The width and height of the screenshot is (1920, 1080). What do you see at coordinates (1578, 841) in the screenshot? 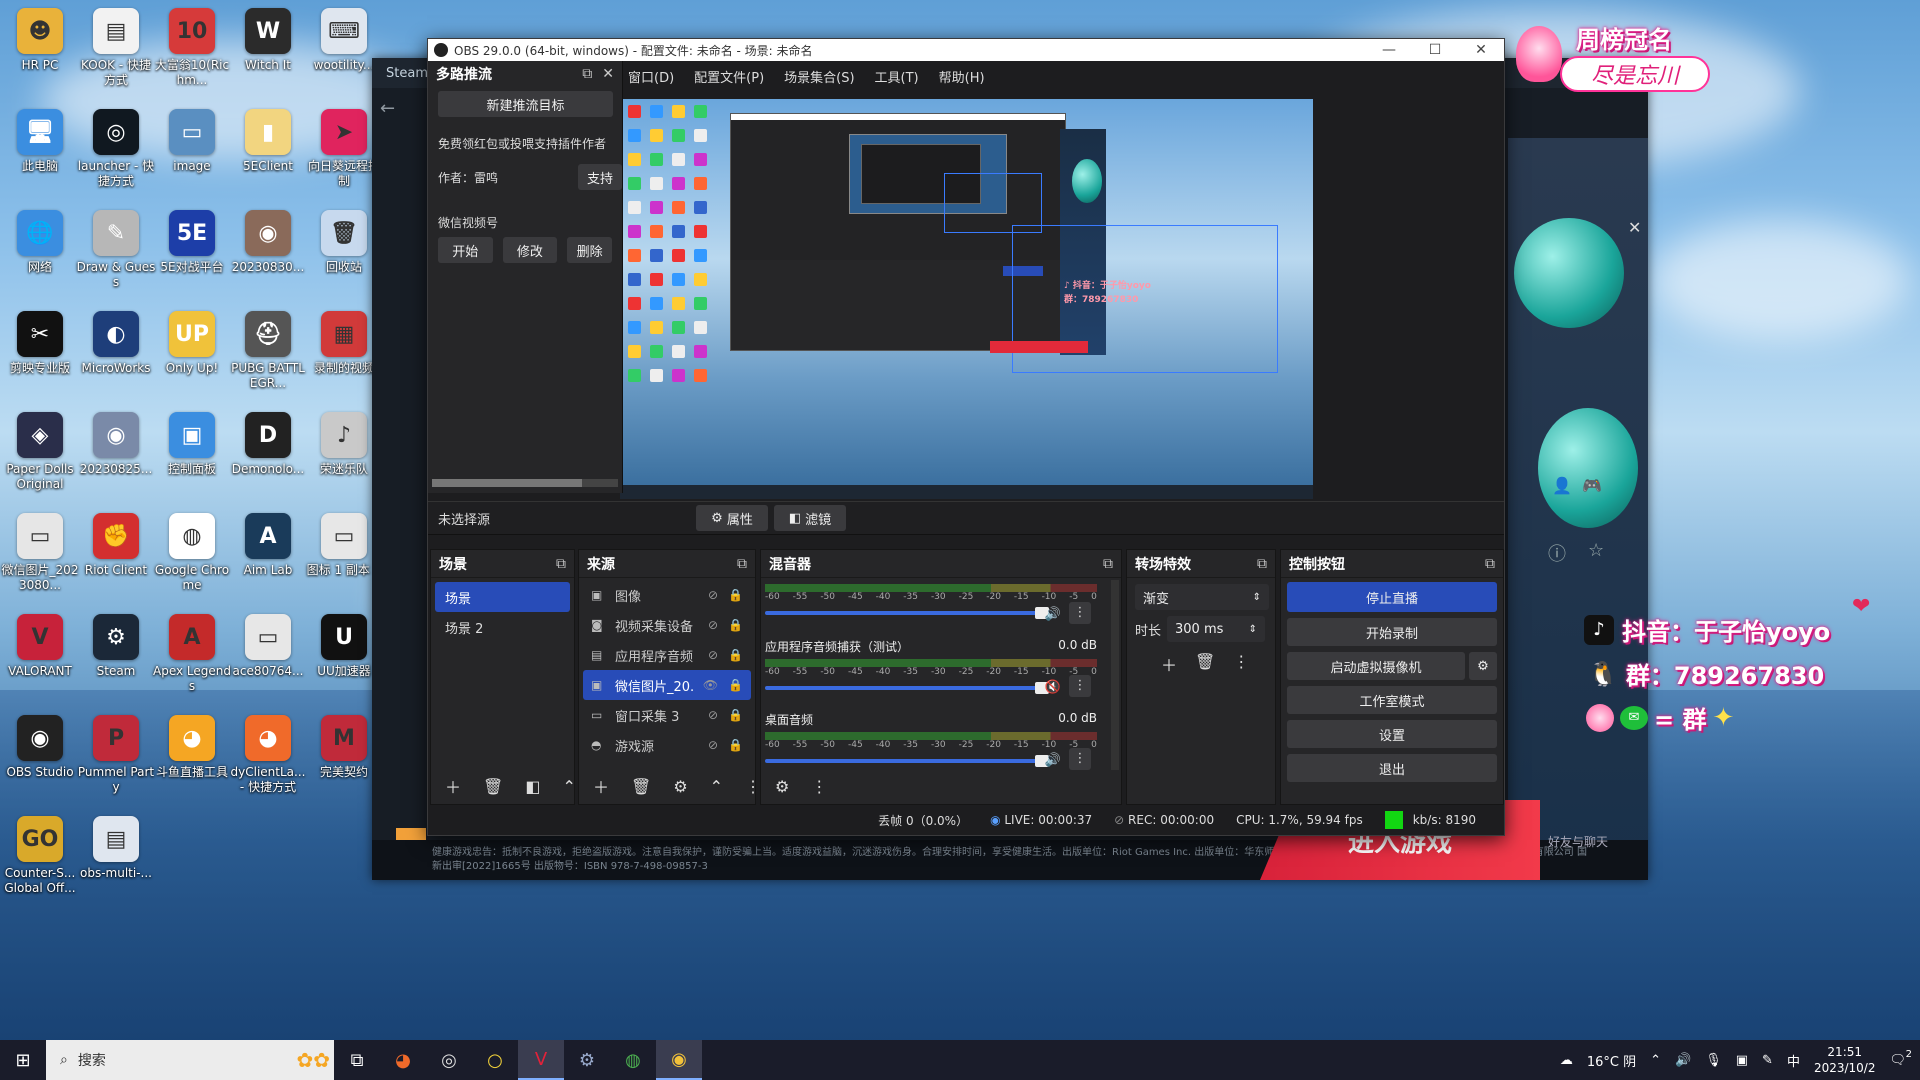
I see `friends-chat-label: 好友与聊天` at bounding box center [1578, 841].